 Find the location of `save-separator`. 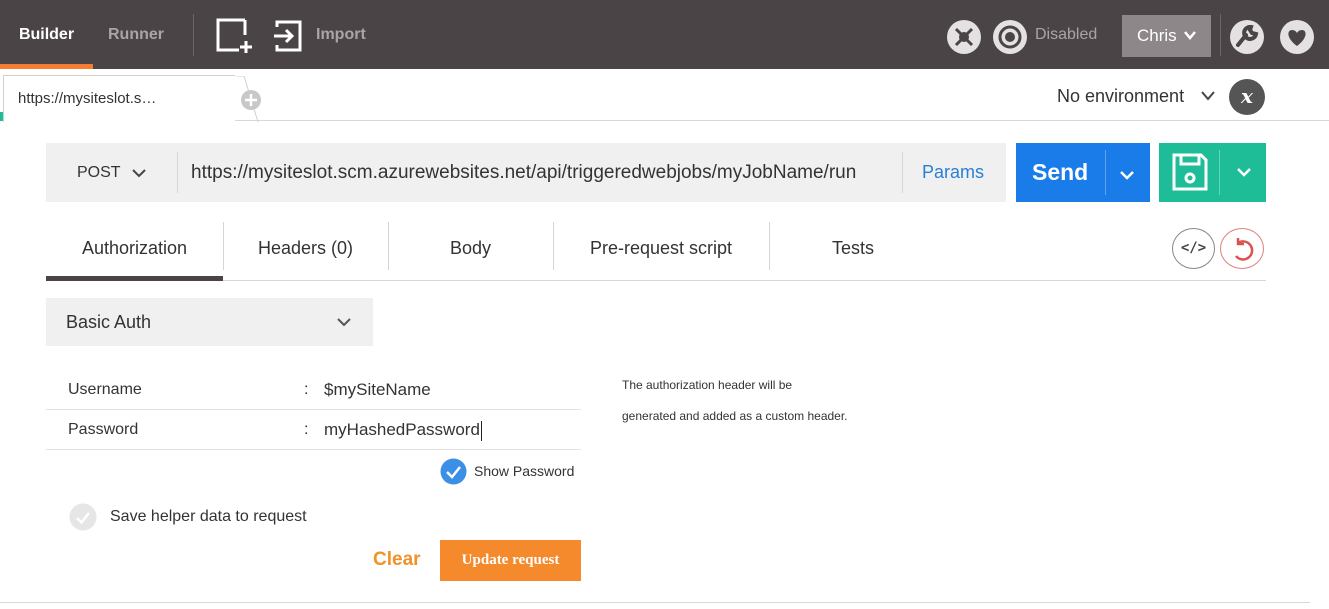

save-separator is located at coordinates (1219, 172).